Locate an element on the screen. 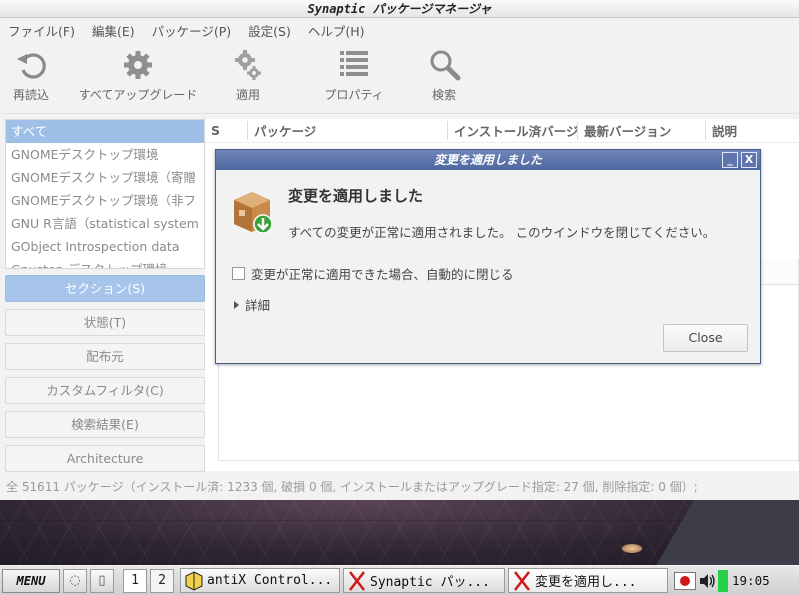 The height and width of the screenshot is (595, 799). search-button: 検索 is located at coordinates (444, 75).